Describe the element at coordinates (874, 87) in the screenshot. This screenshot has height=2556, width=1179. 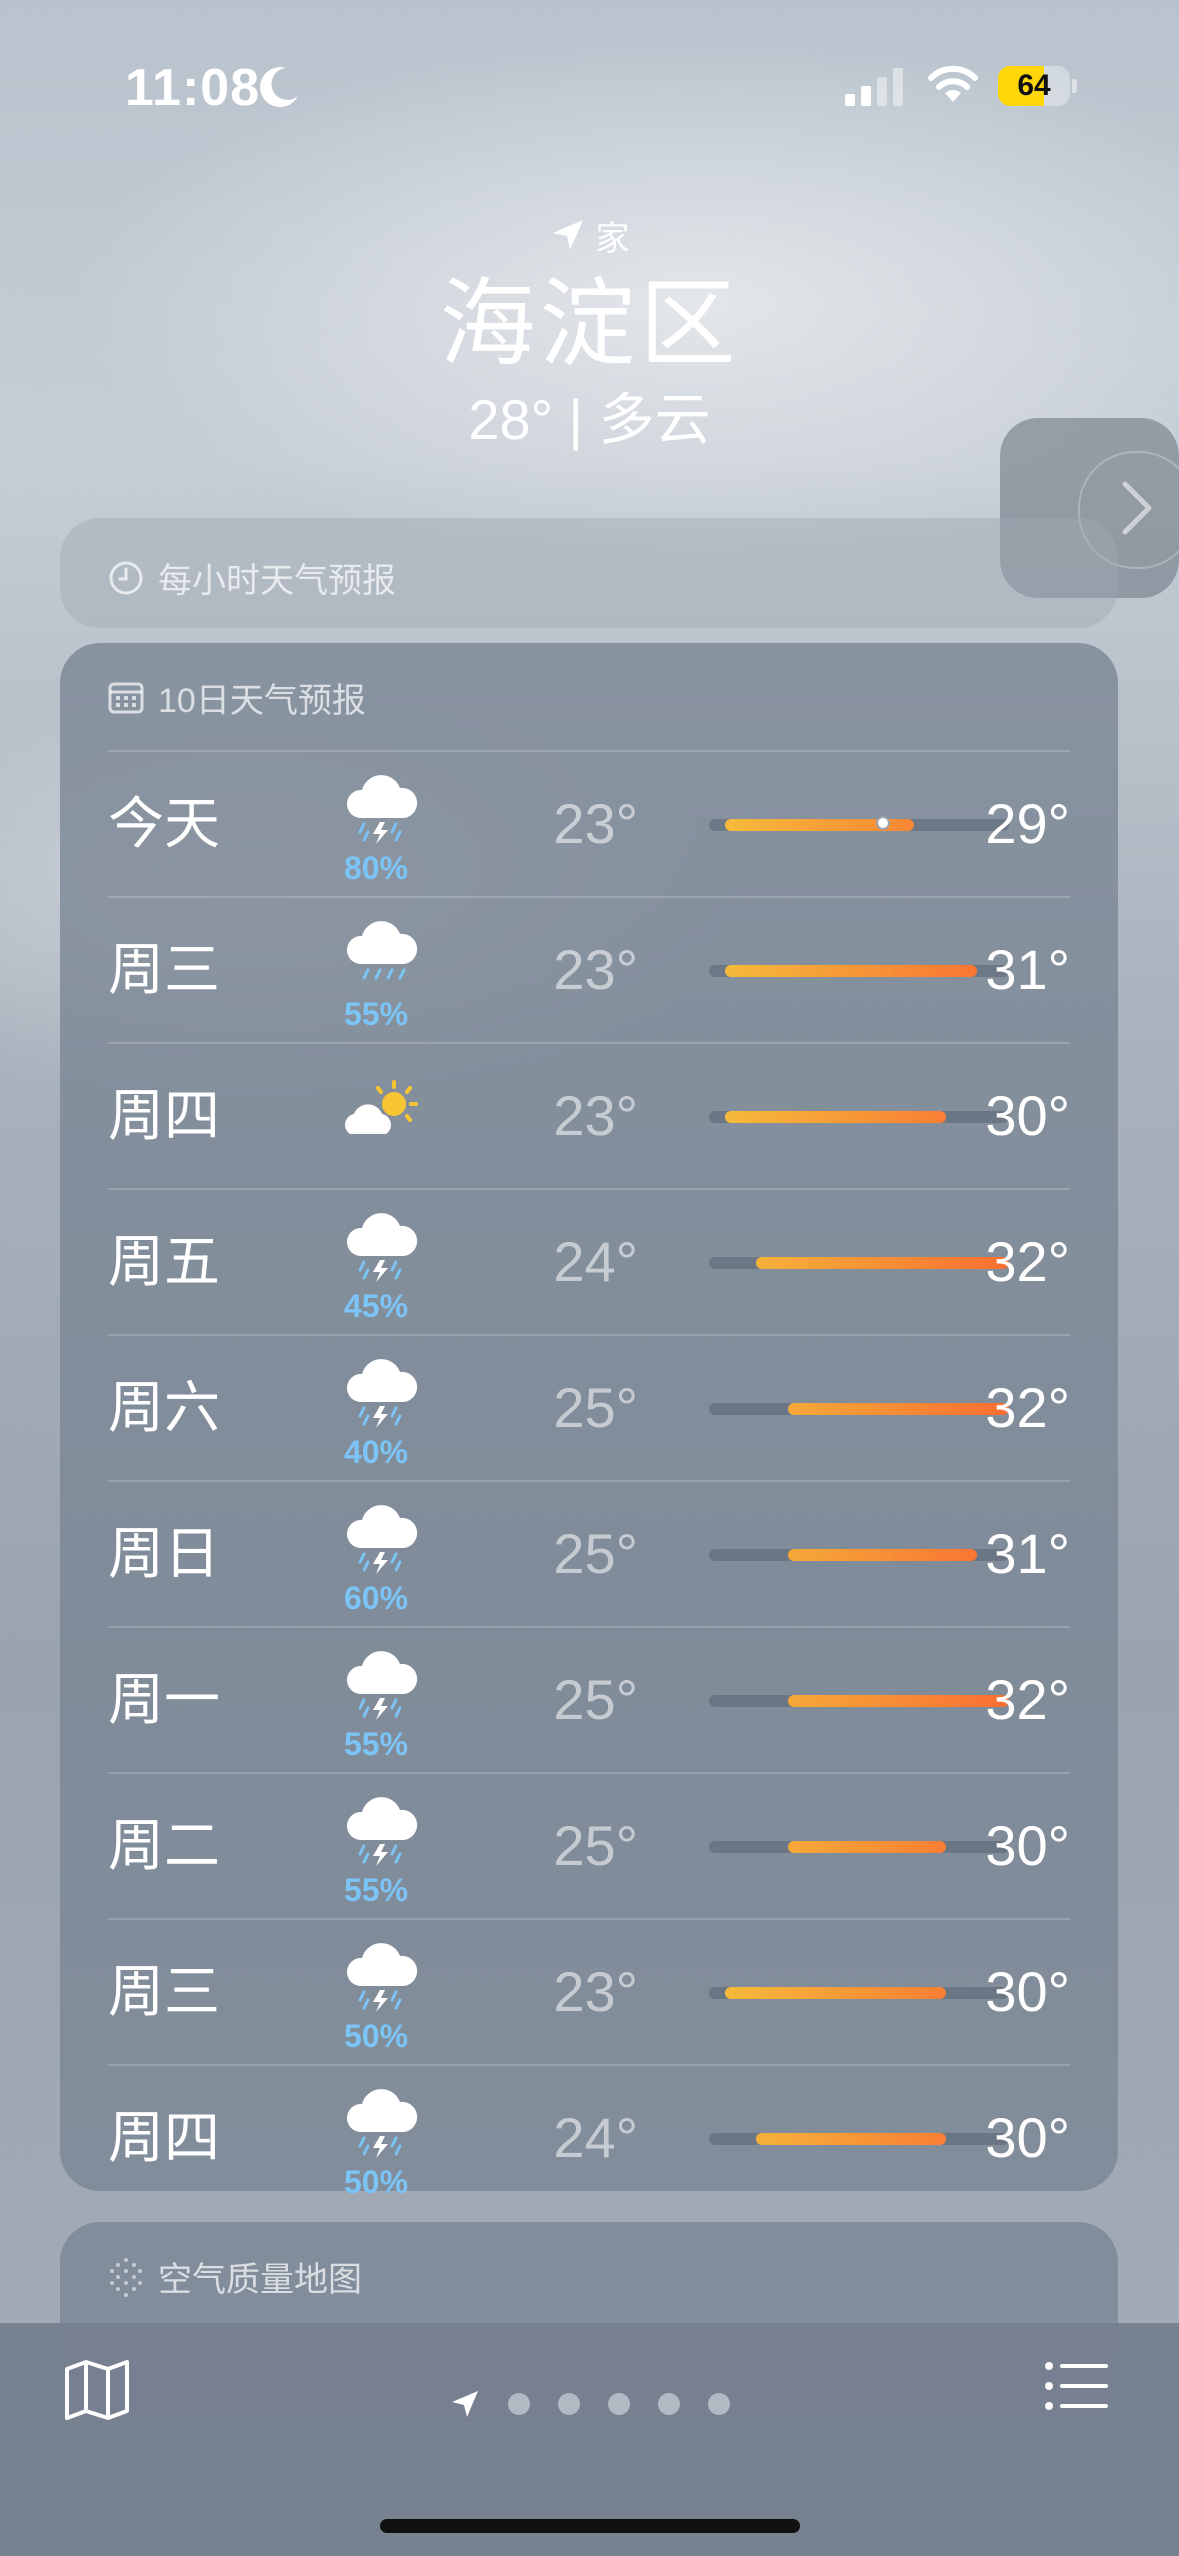
I see `cellular-signal-icon` at that location.